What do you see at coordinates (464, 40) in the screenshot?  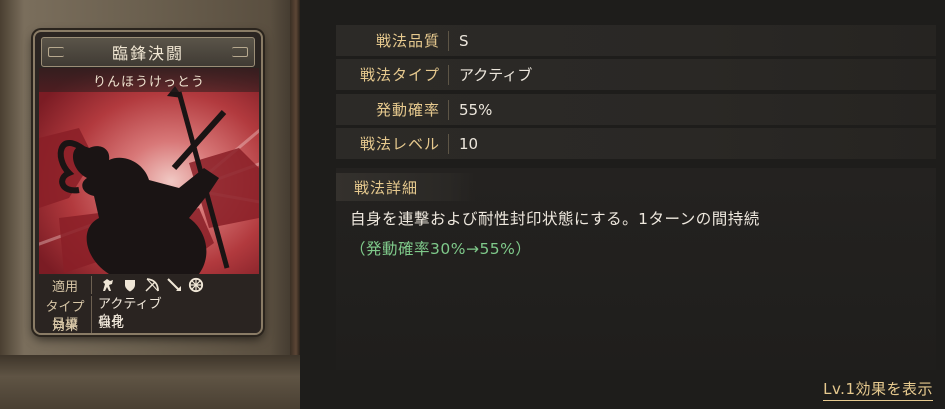 I see `stat-value: S` at bounding box center [464, 40].